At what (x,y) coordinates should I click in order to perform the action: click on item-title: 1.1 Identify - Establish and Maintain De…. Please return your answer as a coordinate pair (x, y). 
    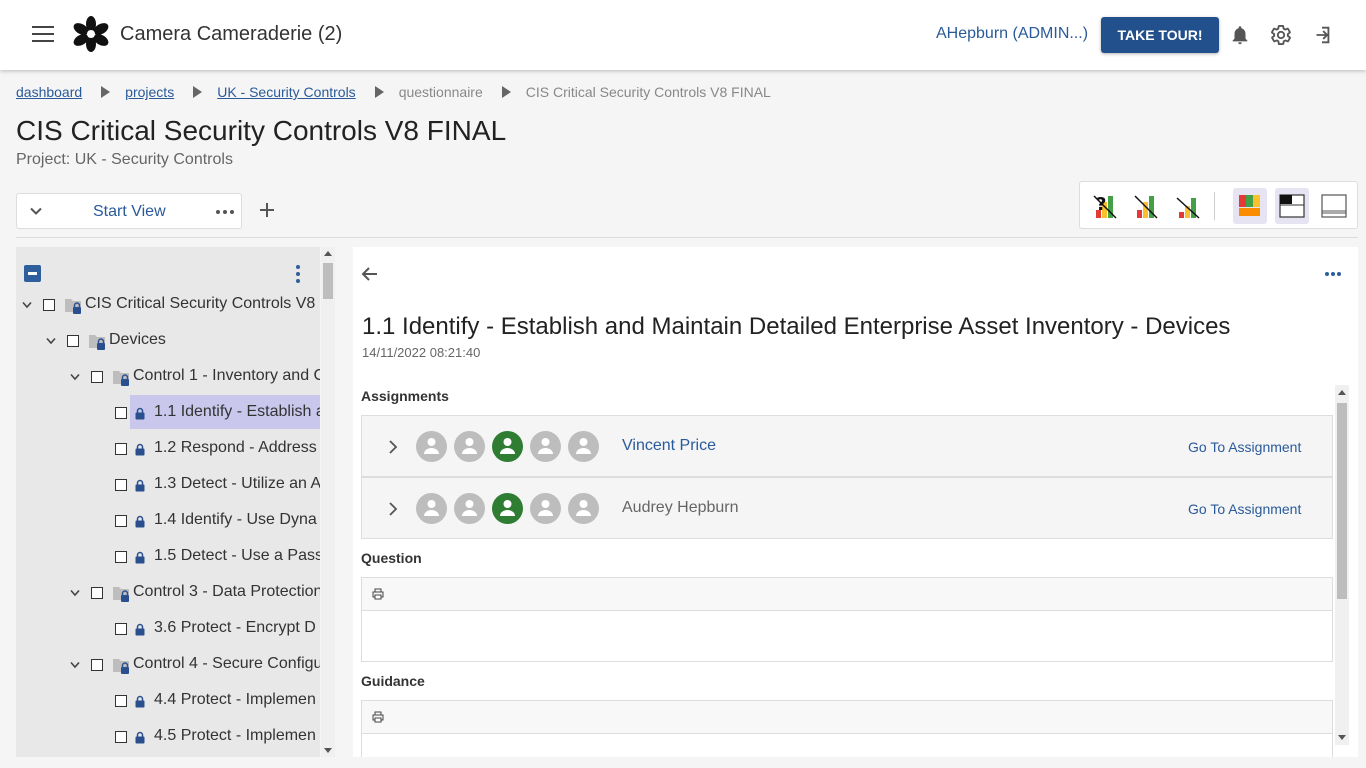
    Looking at the image, I should click on (796, 326).